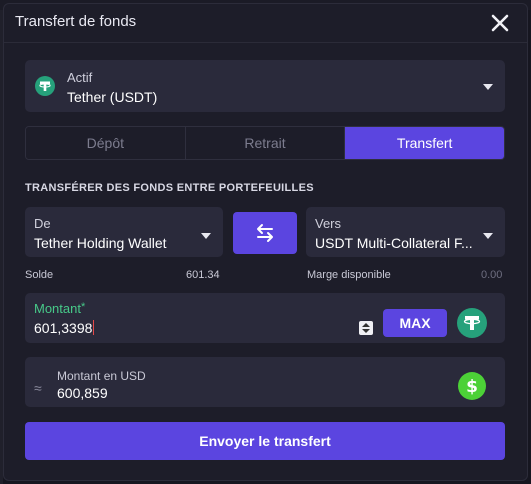  I want to click on header-divider, so click(265, 42).